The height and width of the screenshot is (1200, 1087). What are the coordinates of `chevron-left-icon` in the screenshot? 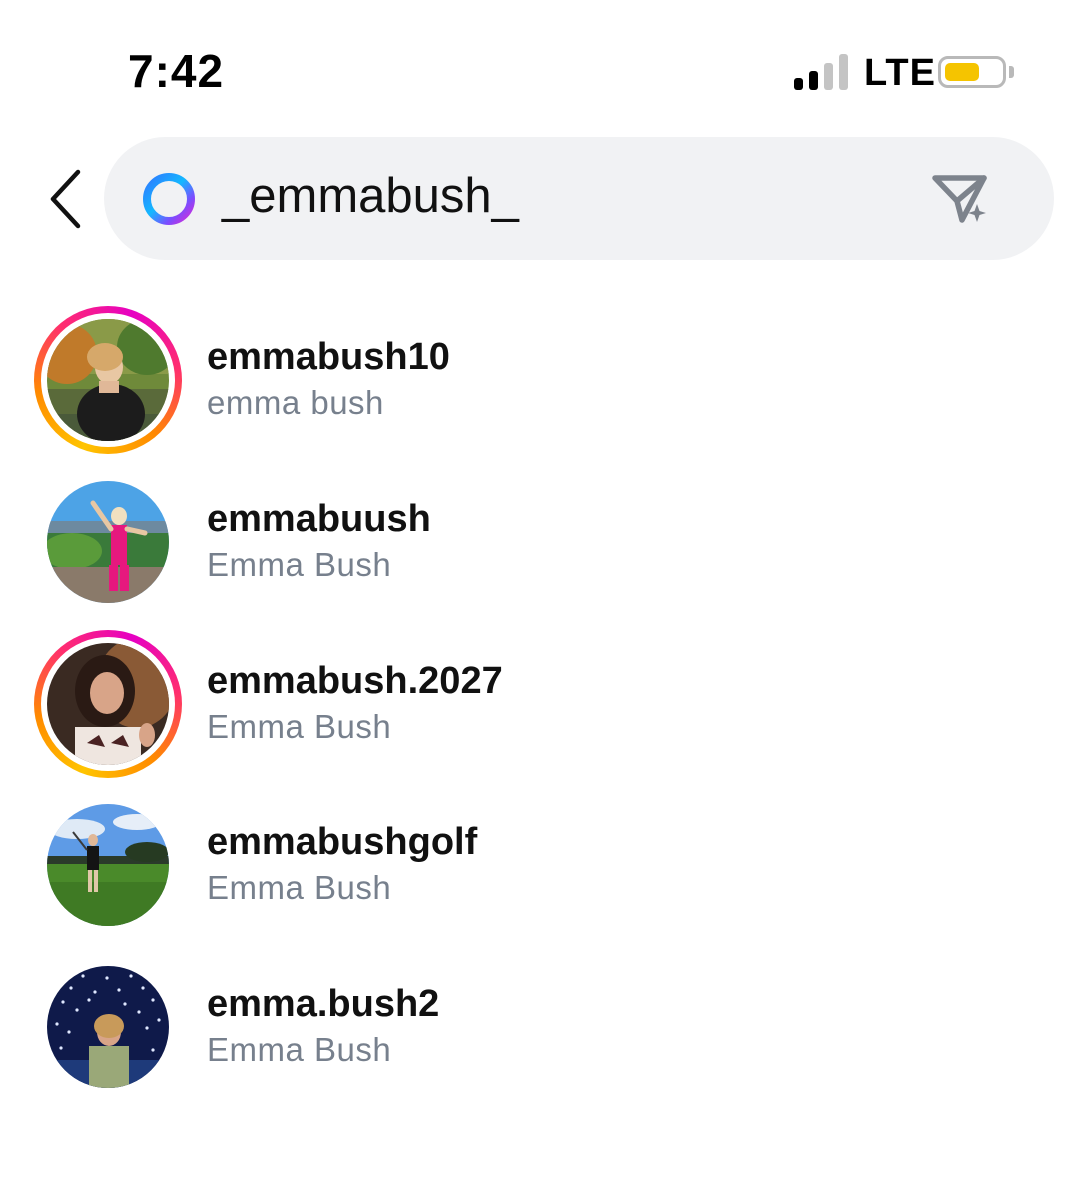 It's located at (65, 199).